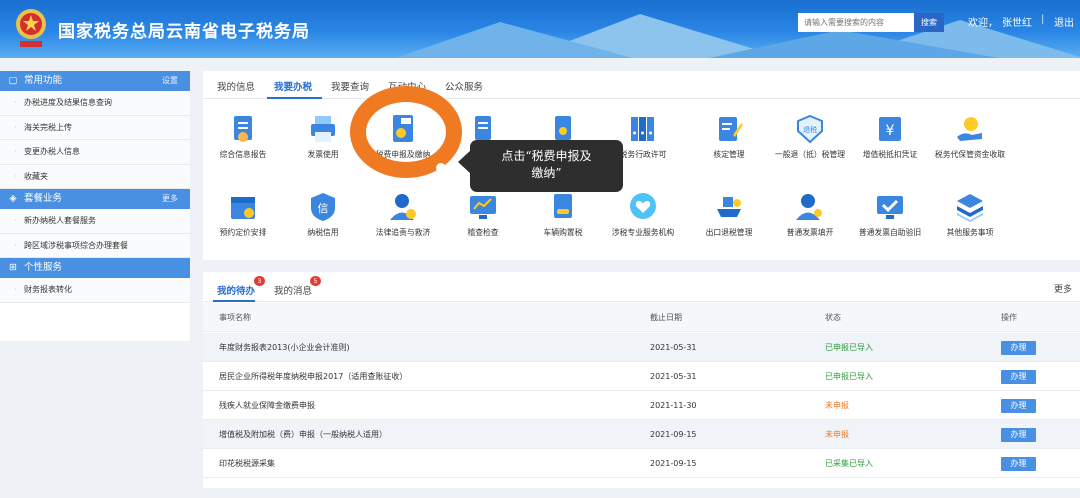  What do you see at coordinates (52, 151) in the screenshot?
I see `sidebar-item-label: 变更办税人信息` at bounding box center [52, 151].